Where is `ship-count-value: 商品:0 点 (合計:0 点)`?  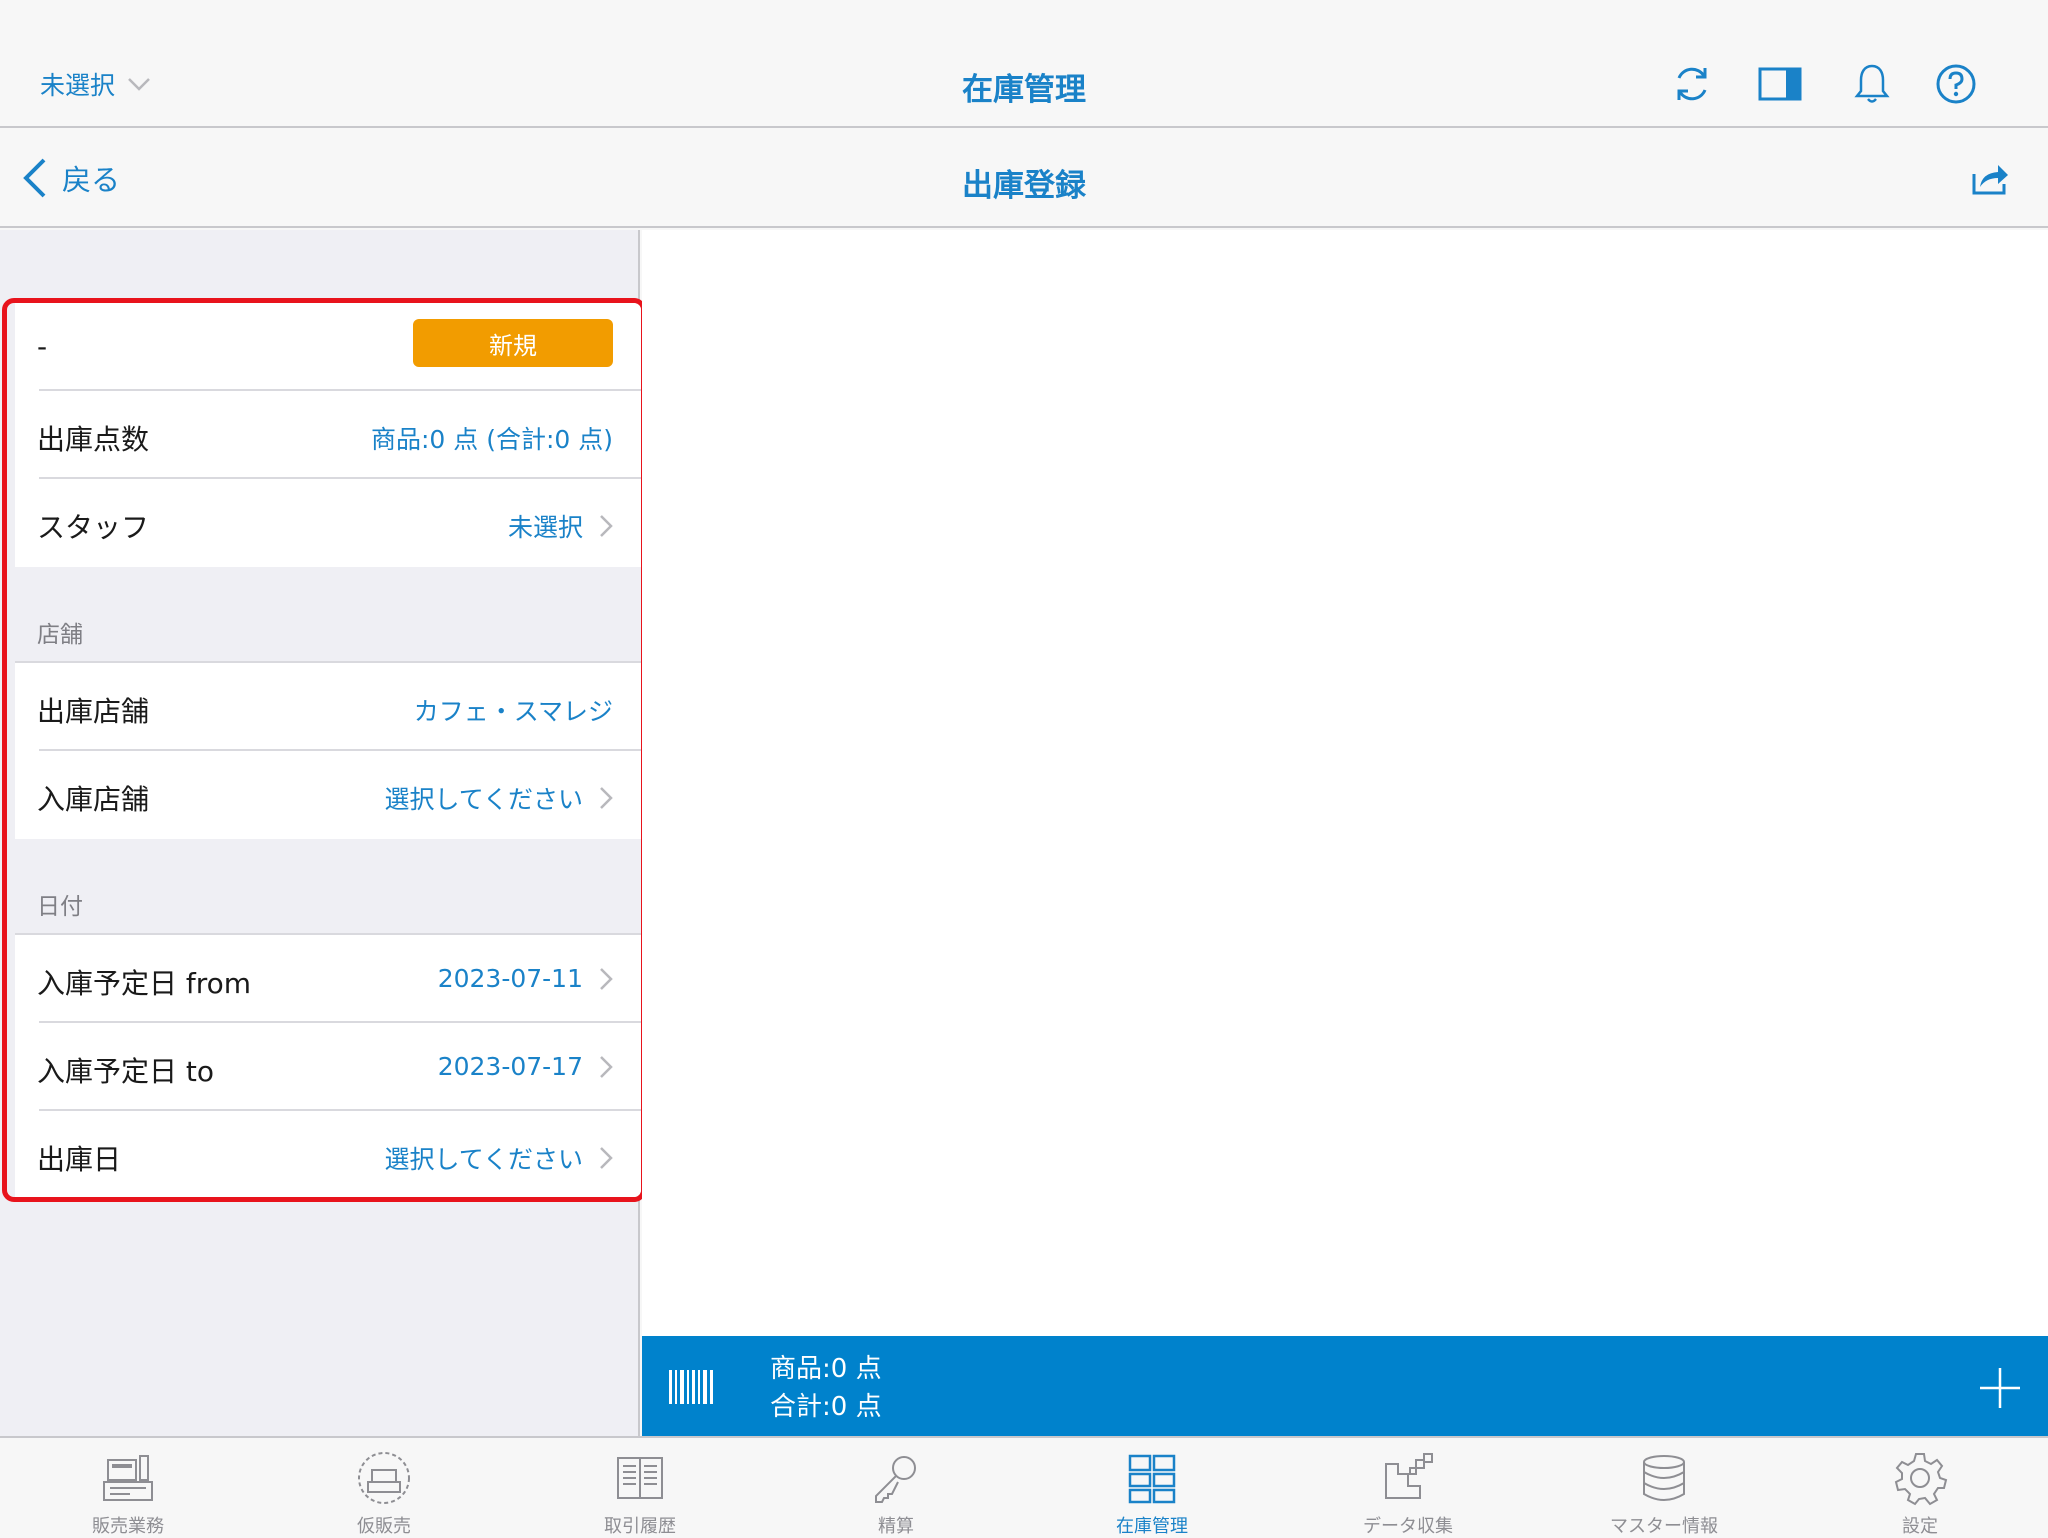 ship-count-value: 商品:0 点 (合計:0 点) is located at coordinates (491, 439).